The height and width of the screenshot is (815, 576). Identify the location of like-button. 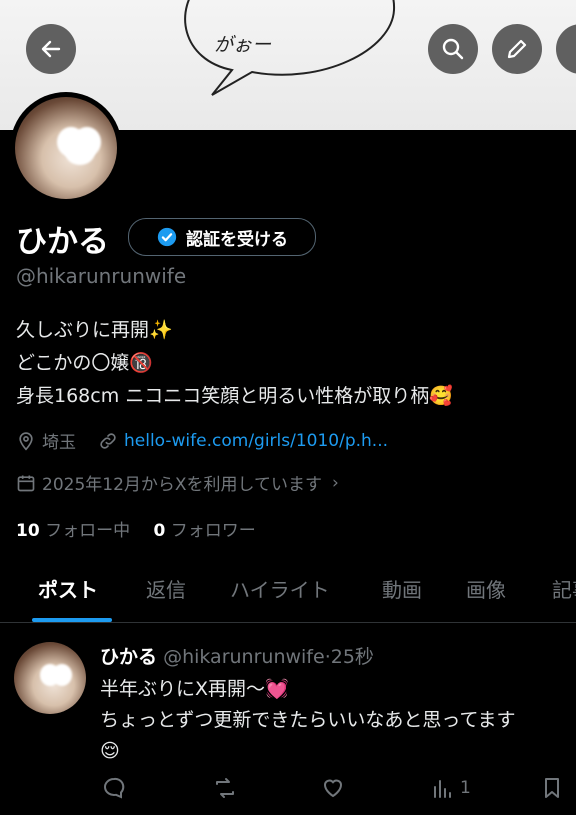
(333, 788).